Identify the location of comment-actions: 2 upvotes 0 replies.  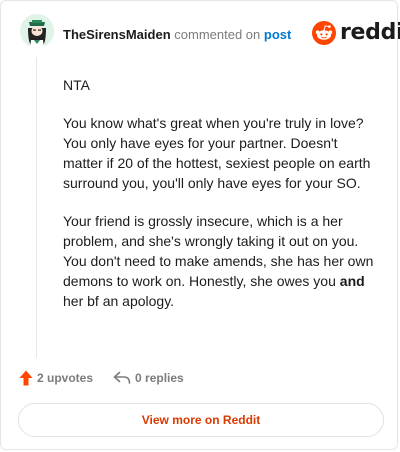
(101, 378).